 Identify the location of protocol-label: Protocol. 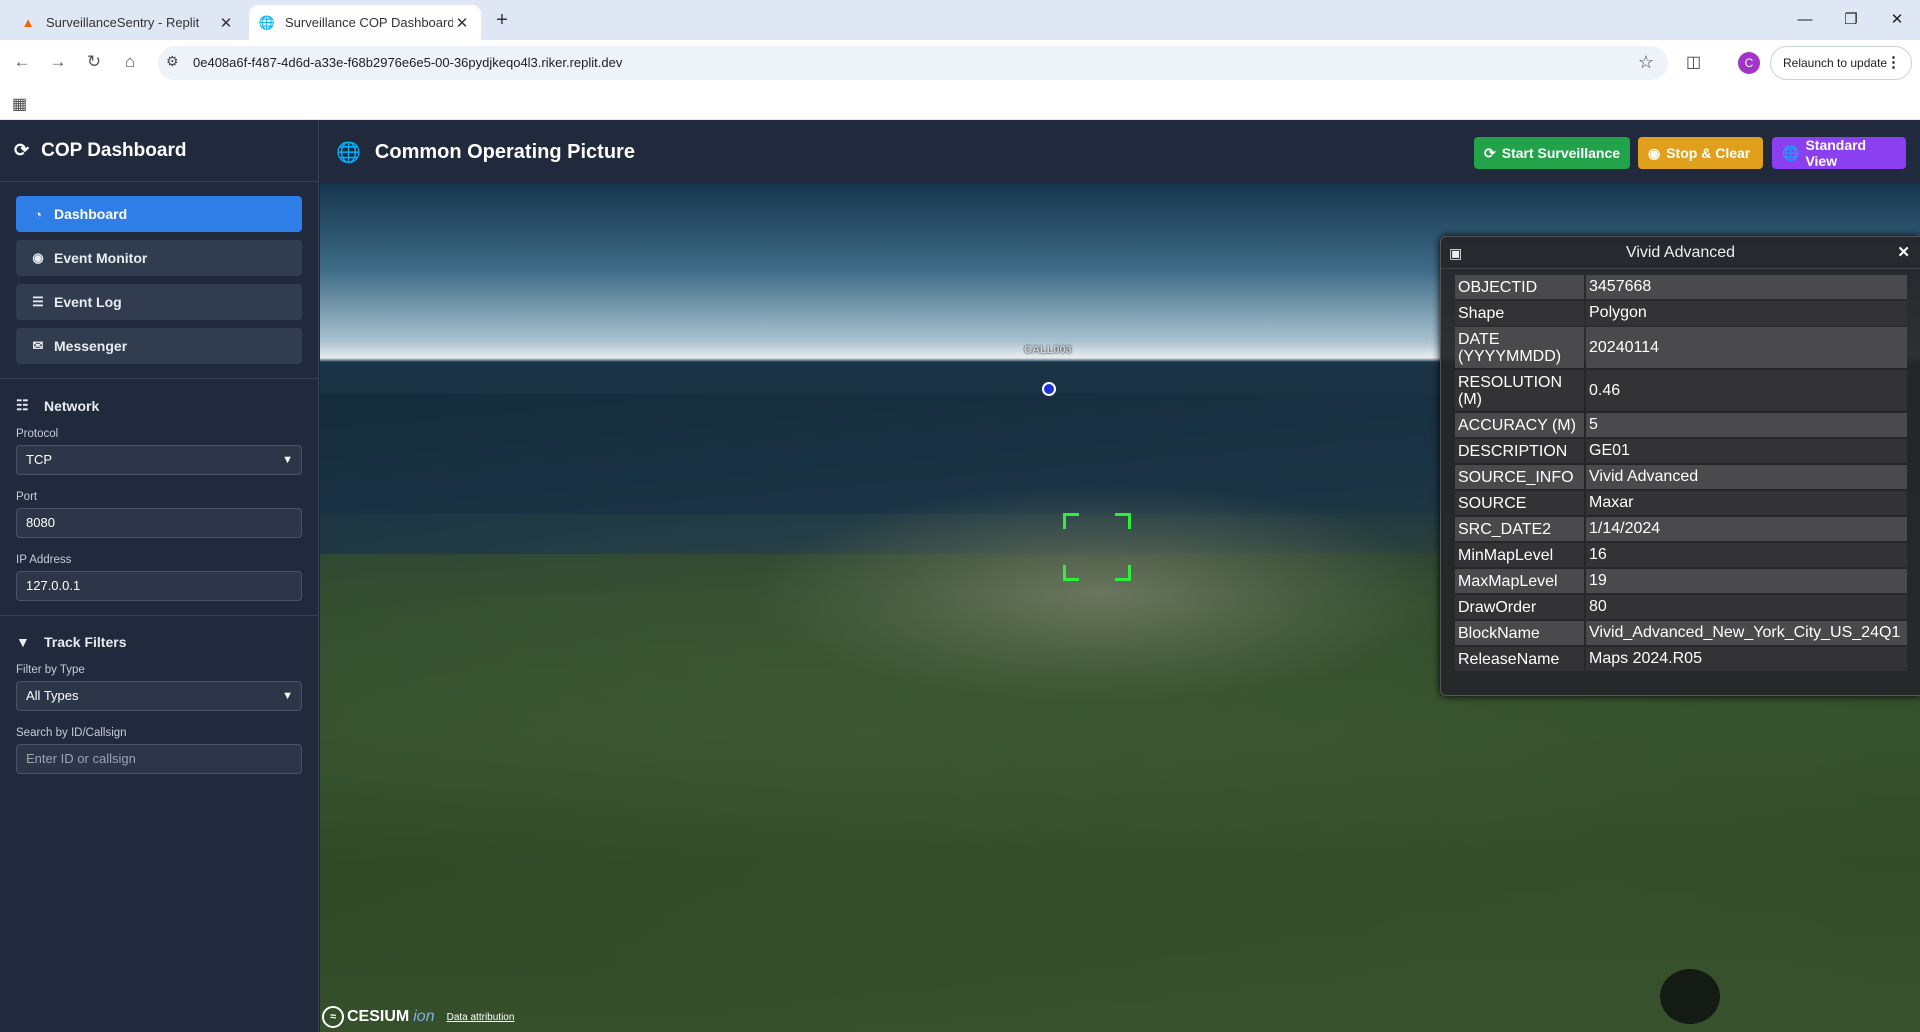
(37, 434).